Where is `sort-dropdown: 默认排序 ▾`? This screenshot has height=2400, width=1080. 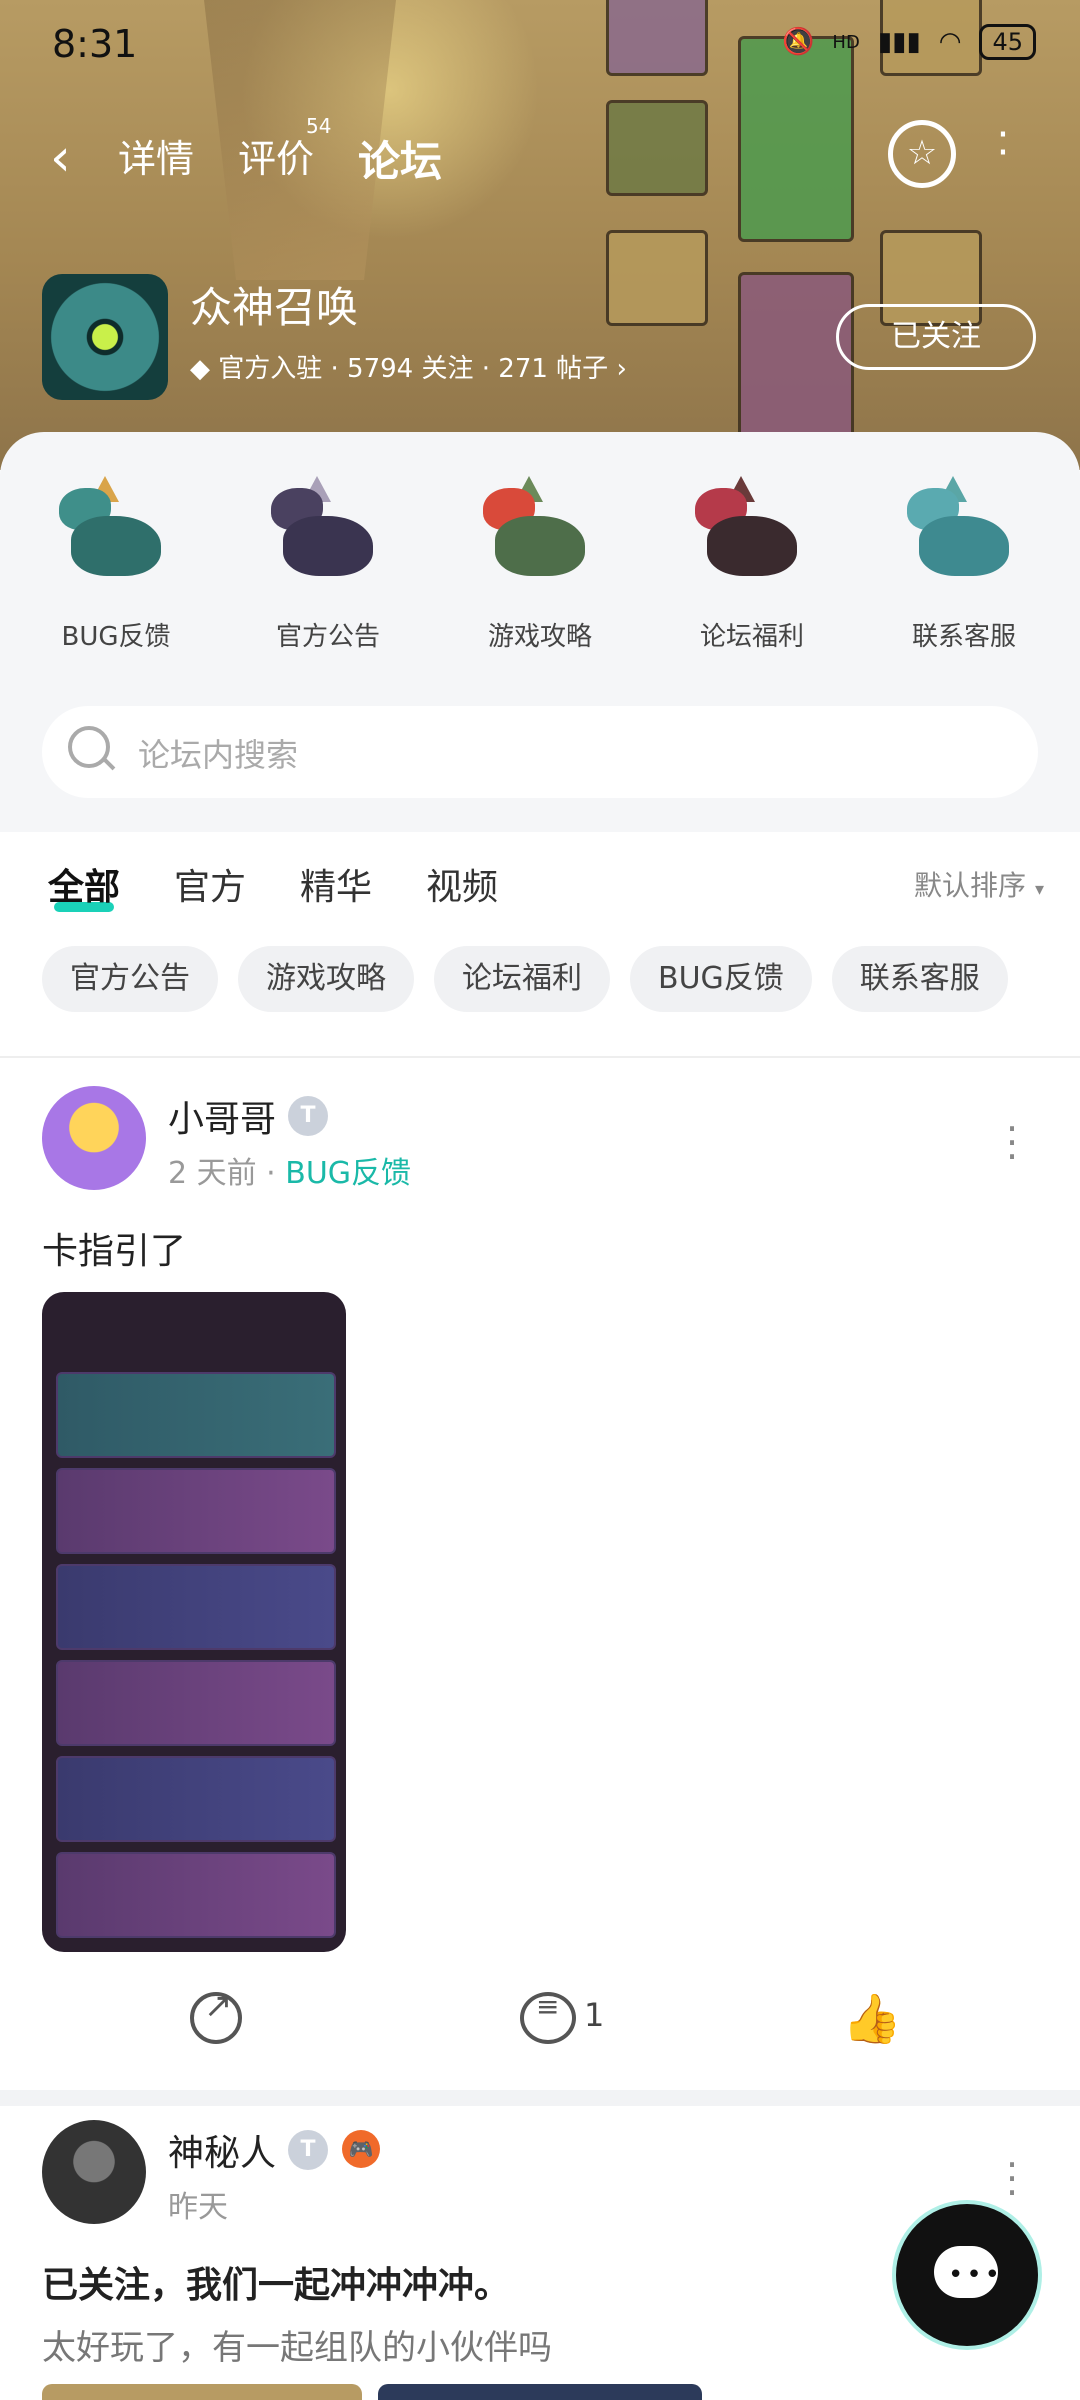 sort-dropdown: 默认排序 ▾ is located at coordinates (979, 884).